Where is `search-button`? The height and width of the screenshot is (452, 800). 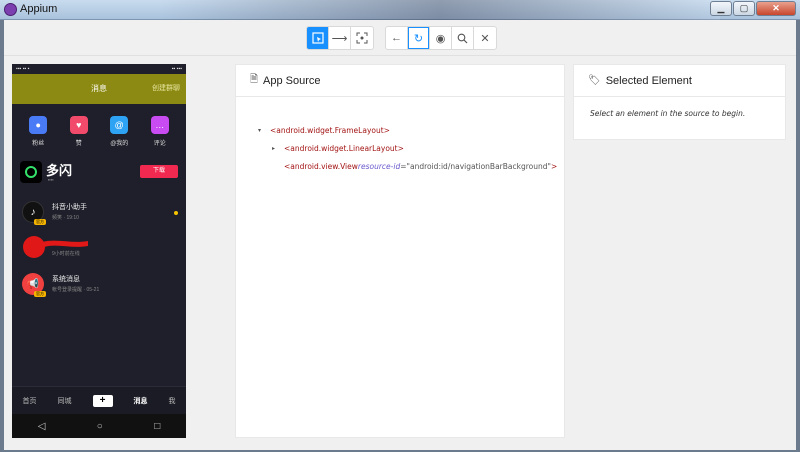
search-button is located at coordinates (463, 38).